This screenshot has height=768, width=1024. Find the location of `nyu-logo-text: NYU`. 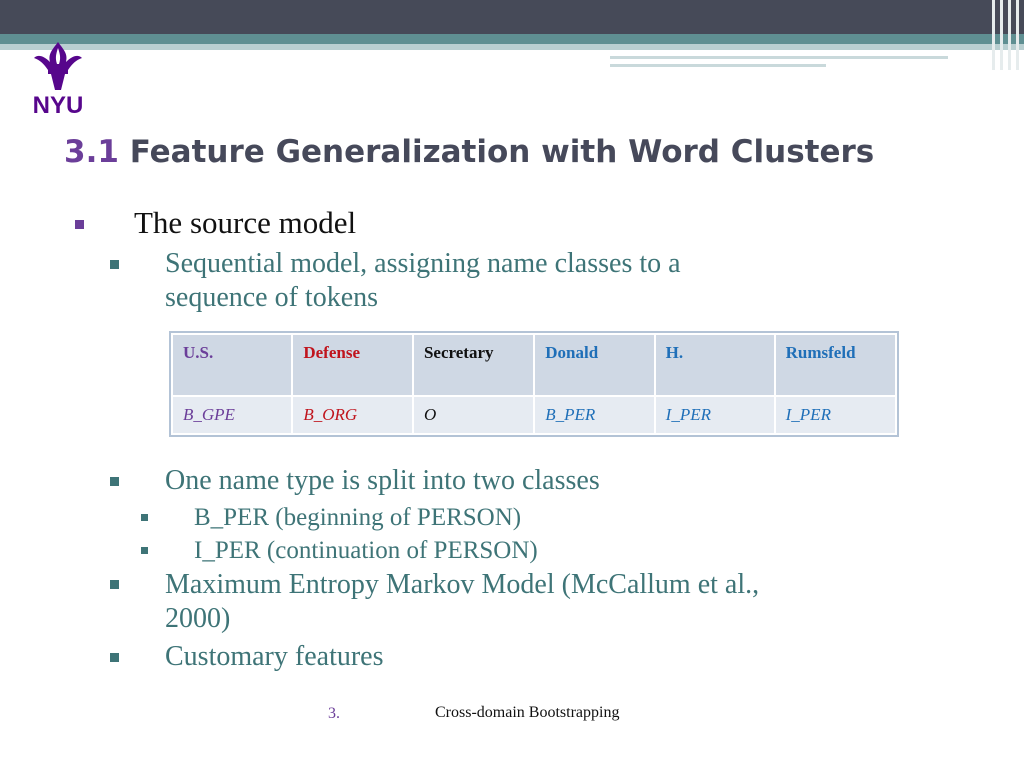

nyu-logo-text: NYU is located at coordinates (58, 105).